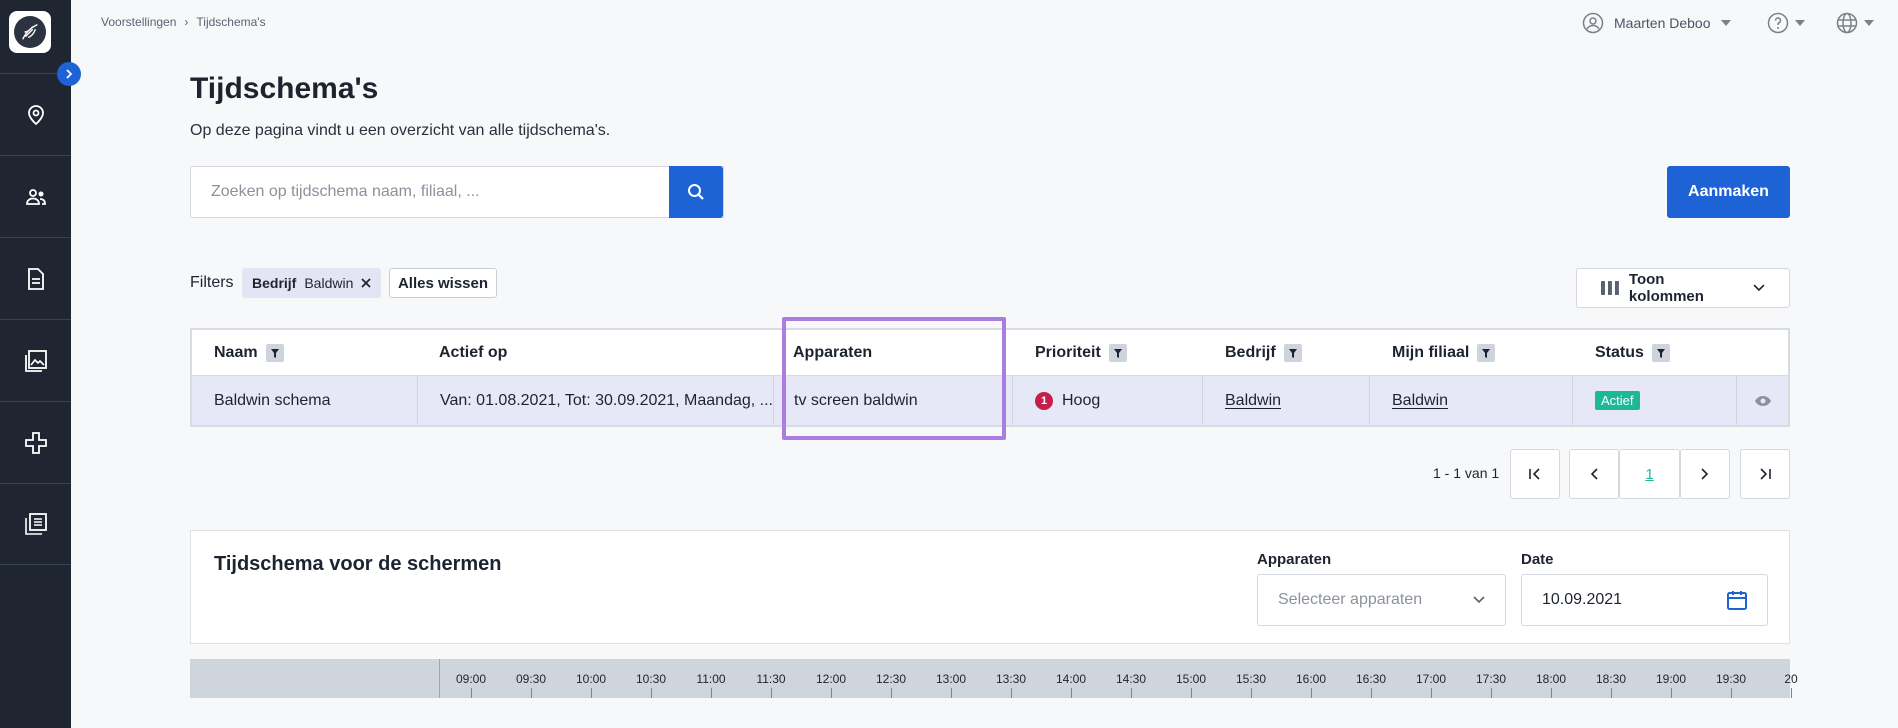 The width and height of the screenshot is (1898, 728). I want to click on column-header-label: Status, so click(1619, 352).